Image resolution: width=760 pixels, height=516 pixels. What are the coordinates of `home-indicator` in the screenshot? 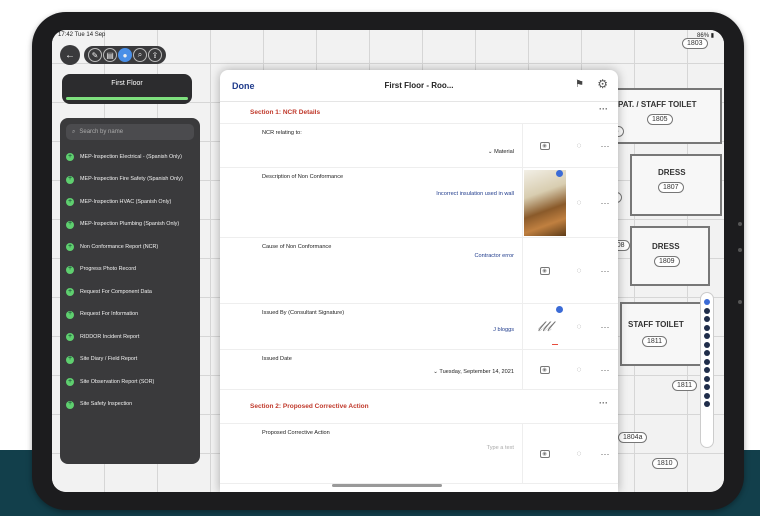 It's located at (387, 485).